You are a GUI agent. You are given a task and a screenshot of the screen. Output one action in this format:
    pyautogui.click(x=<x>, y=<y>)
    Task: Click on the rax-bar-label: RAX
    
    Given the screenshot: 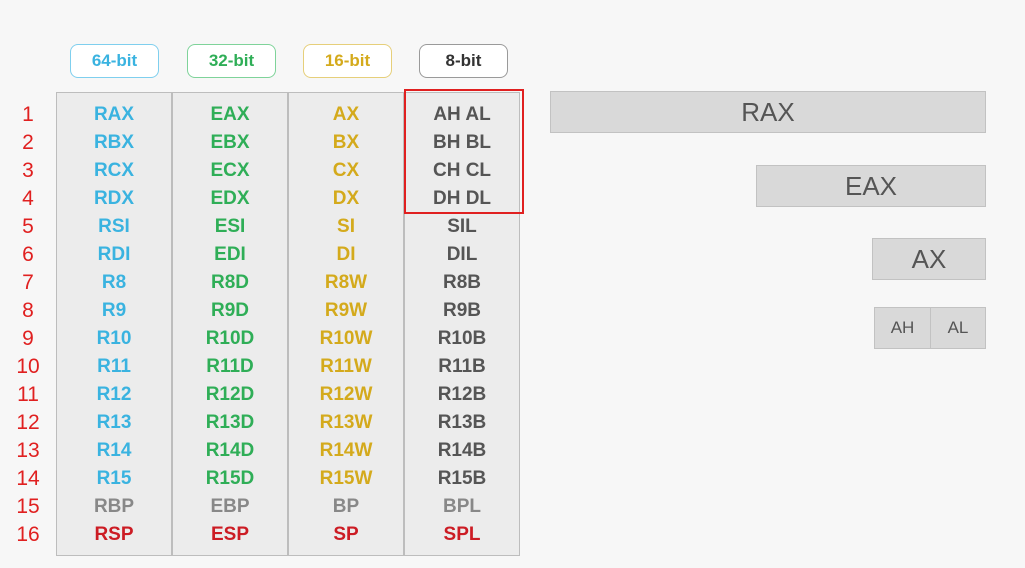 What is the action you would take?
    pyautogui.click(x=768, y=111)
    